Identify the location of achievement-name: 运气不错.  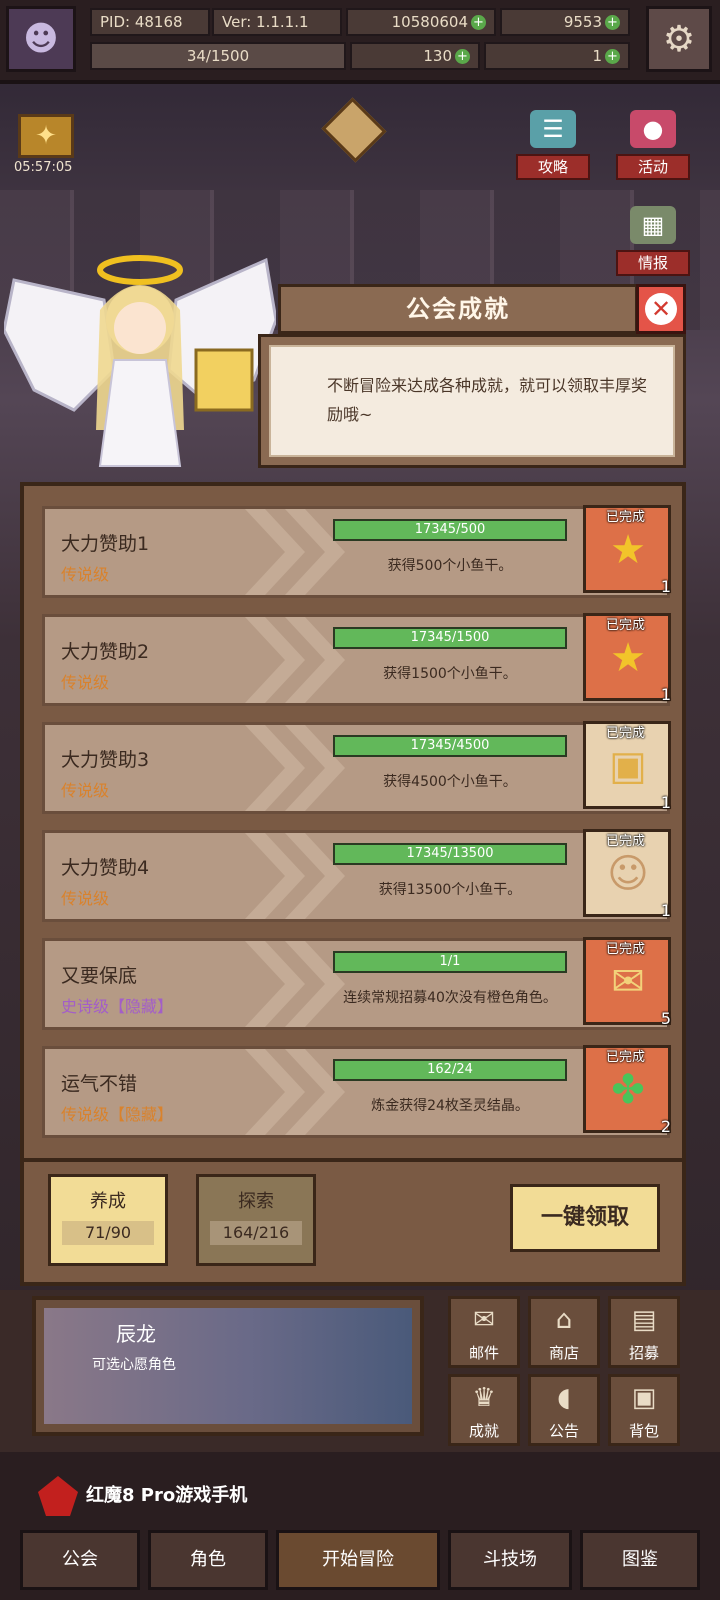
(99, 1084).